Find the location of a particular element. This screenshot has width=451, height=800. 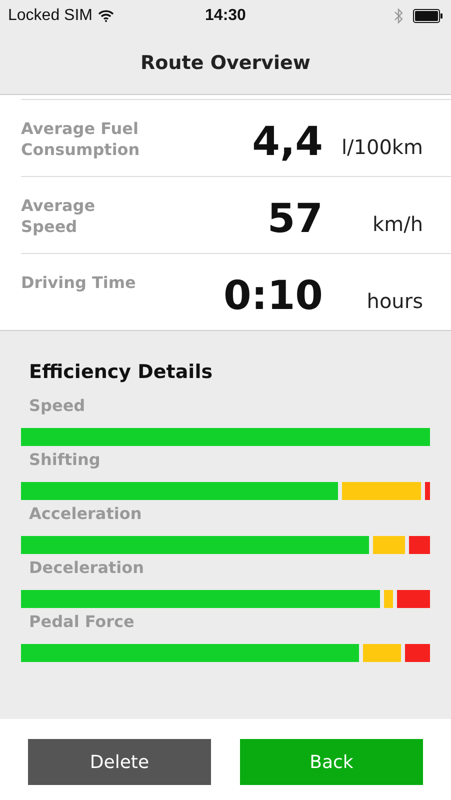

metric-value: 0:10 is located at coordinates (273, 295).